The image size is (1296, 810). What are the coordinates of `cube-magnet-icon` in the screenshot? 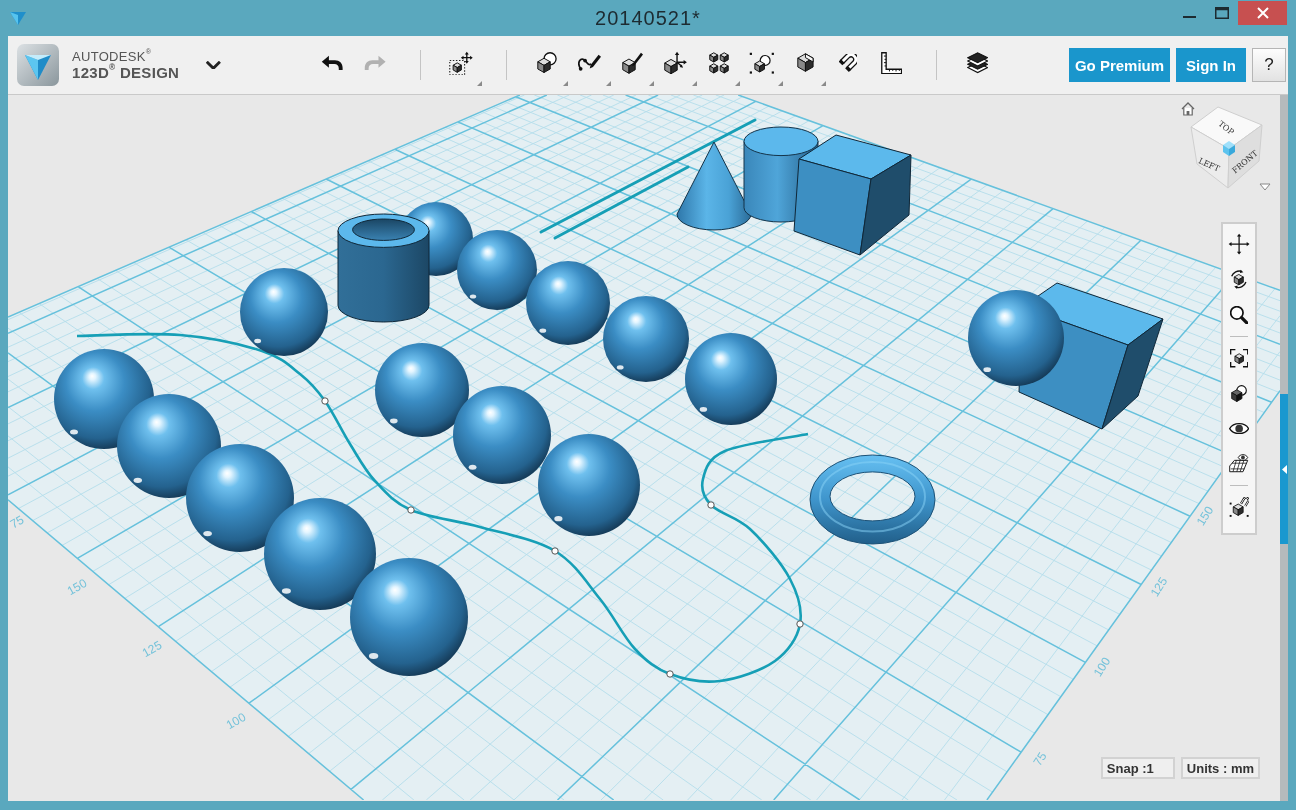 It's located at (1239, 507).